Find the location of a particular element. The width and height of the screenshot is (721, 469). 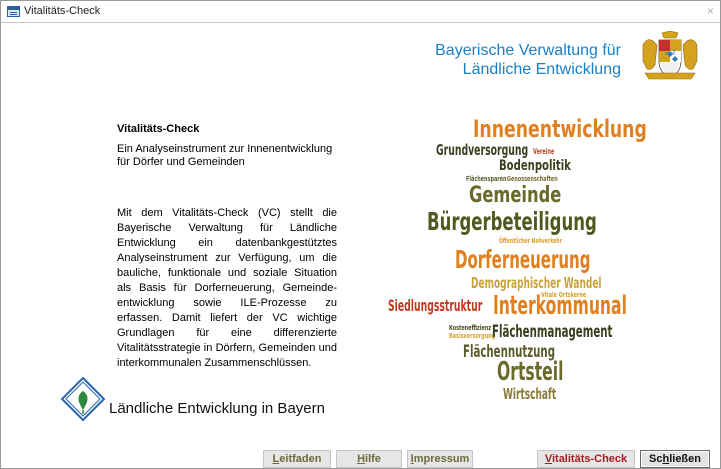

word-bodenpolitik: Bodenpolitik is located at coordinates (535, 166).